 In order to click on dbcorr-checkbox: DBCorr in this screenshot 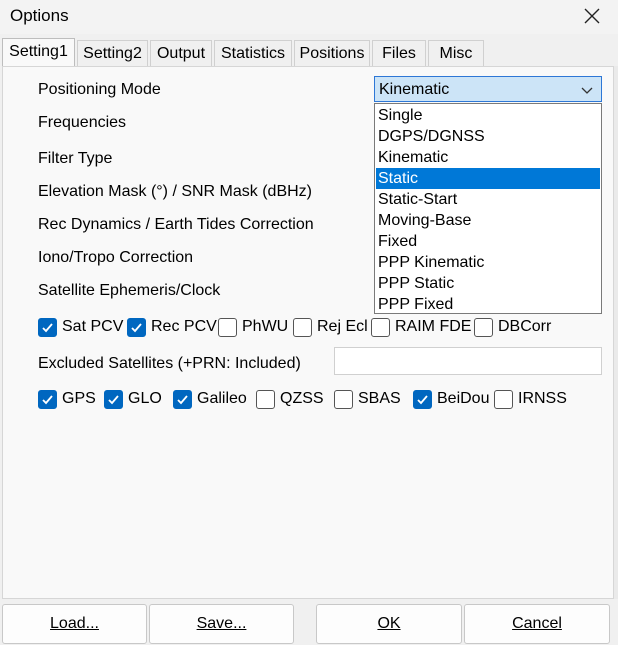, I will do `click(512, 327)`.